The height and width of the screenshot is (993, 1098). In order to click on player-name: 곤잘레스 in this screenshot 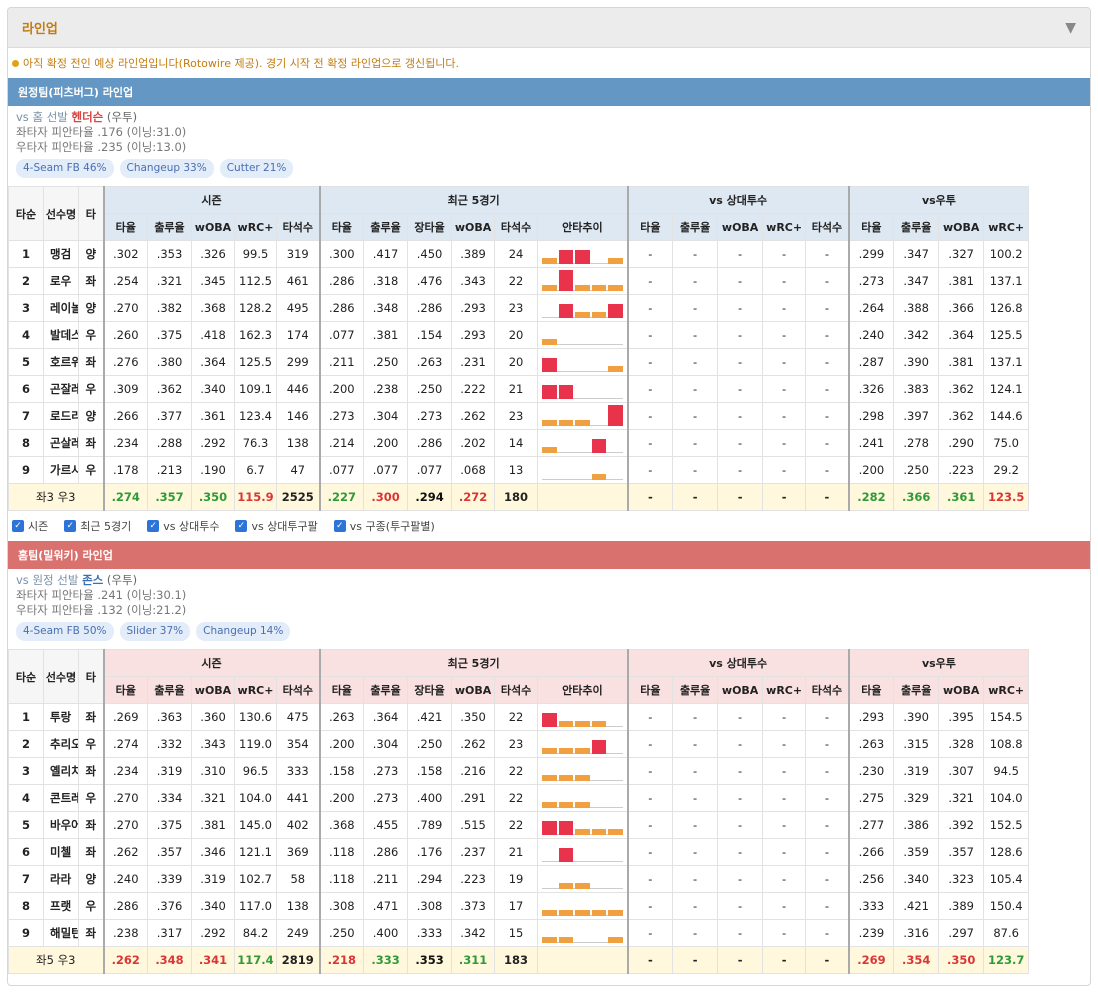, I will do `click(61, 389)`.